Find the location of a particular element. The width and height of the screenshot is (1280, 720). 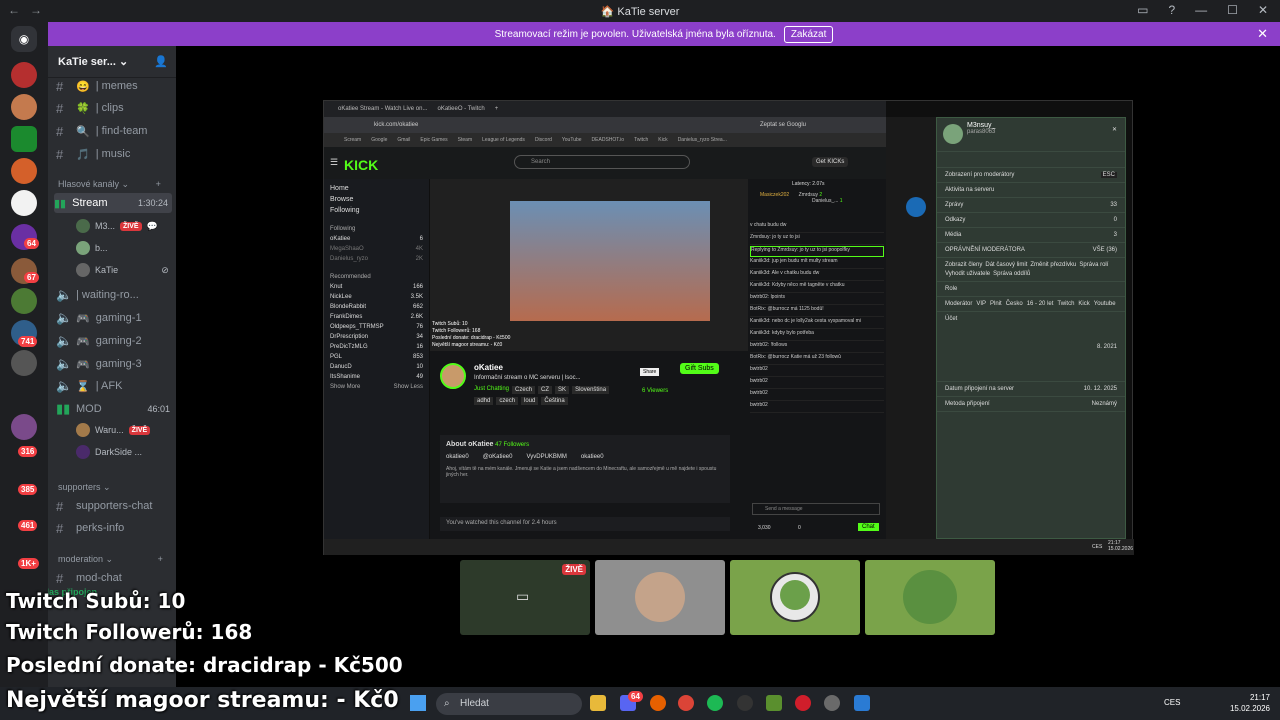

app-icon is located at coordinates (862, 703).